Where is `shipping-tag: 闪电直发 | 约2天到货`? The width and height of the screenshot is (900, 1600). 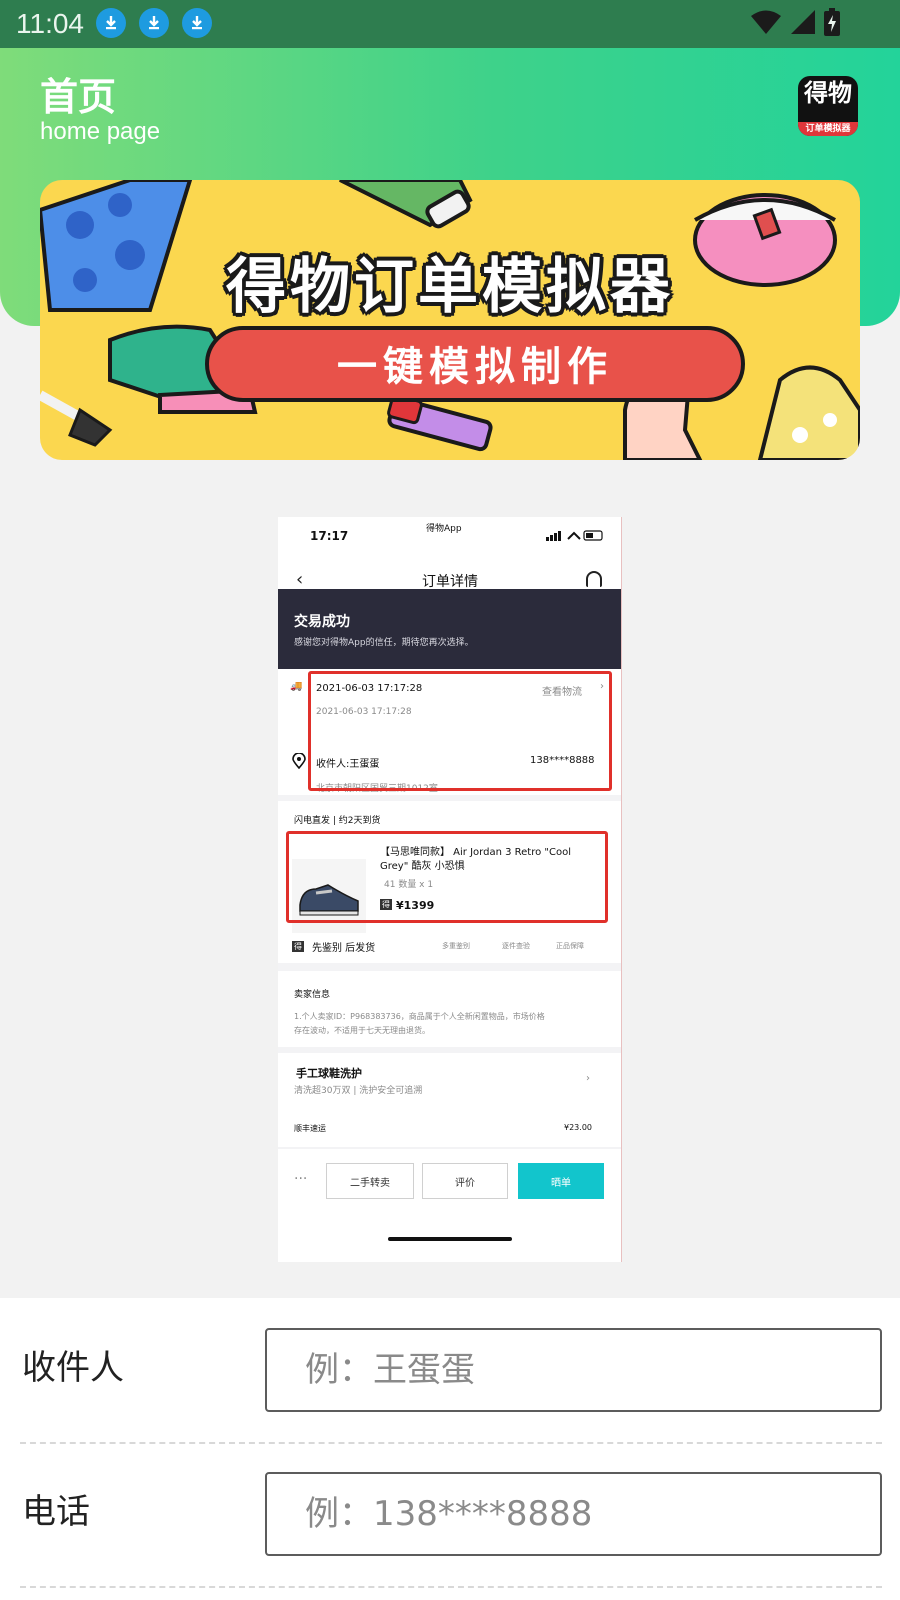 shipping-tag: 闪电直发 | 约2天到货 is located at coordinates (337, 821).